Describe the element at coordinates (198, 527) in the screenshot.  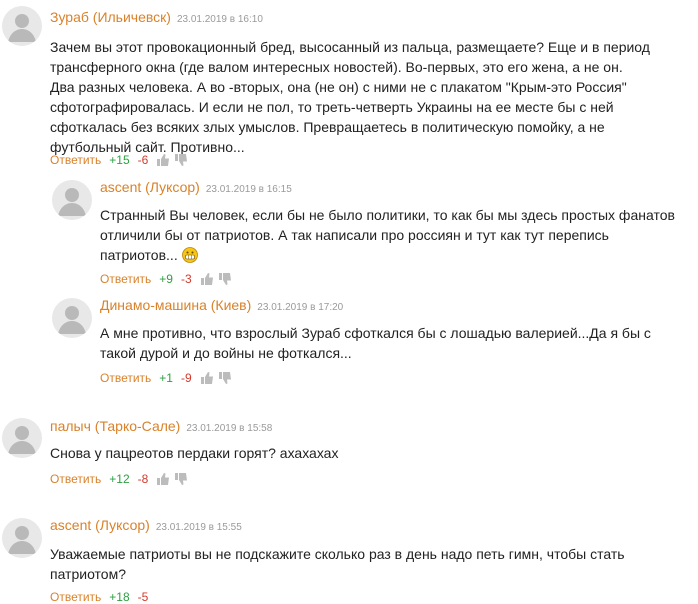
I see `comment-date: 23.01.2019 в 15:55` at that location.